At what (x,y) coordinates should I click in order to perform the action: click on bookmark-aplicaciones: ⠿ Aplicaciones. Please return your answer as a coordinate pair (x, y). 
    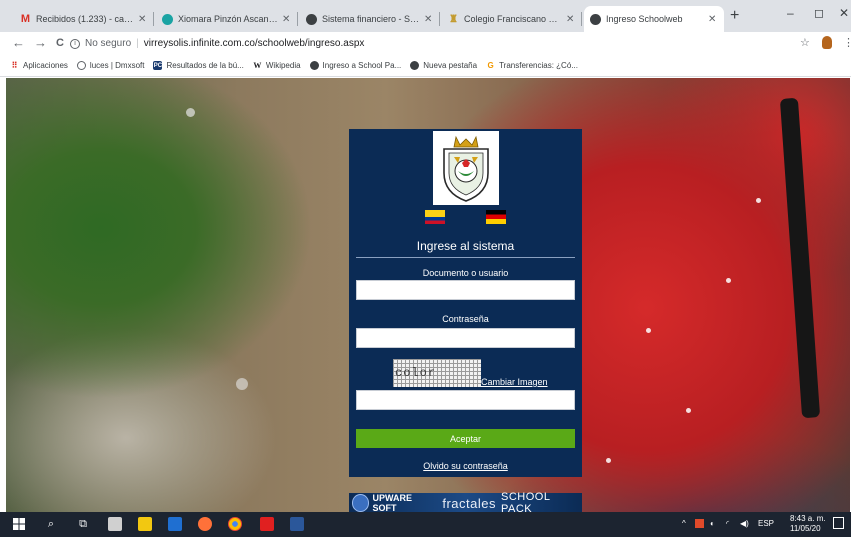
    Looking at the image, I should click on (39, 65).